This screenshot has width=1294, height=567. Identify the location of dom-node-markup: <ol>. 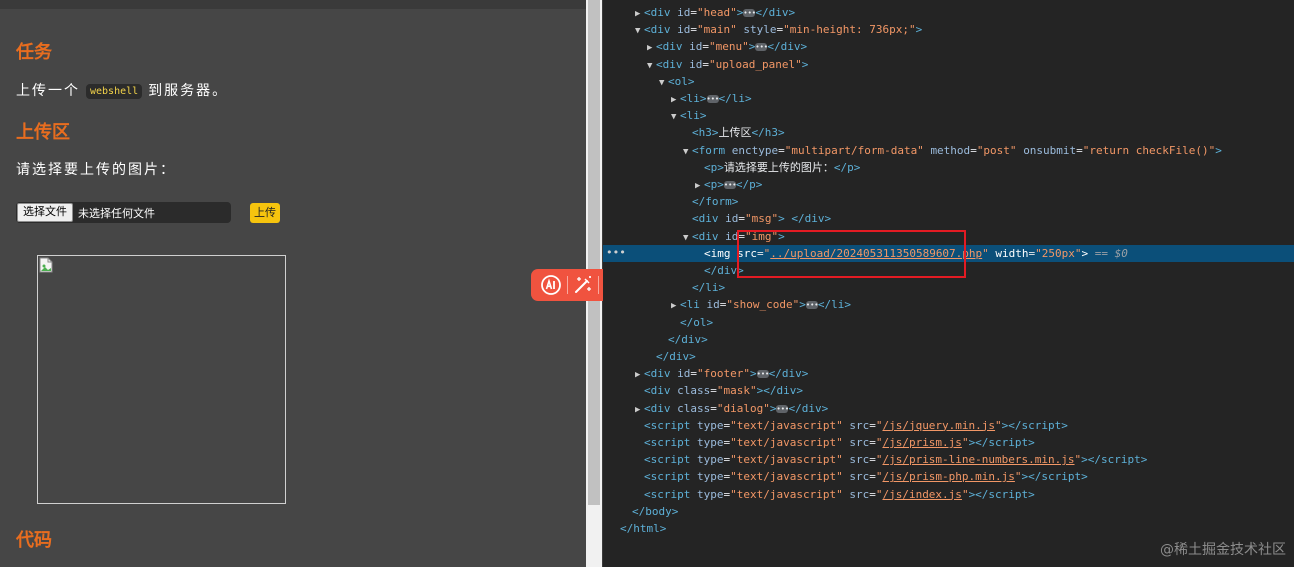
(681, 81).